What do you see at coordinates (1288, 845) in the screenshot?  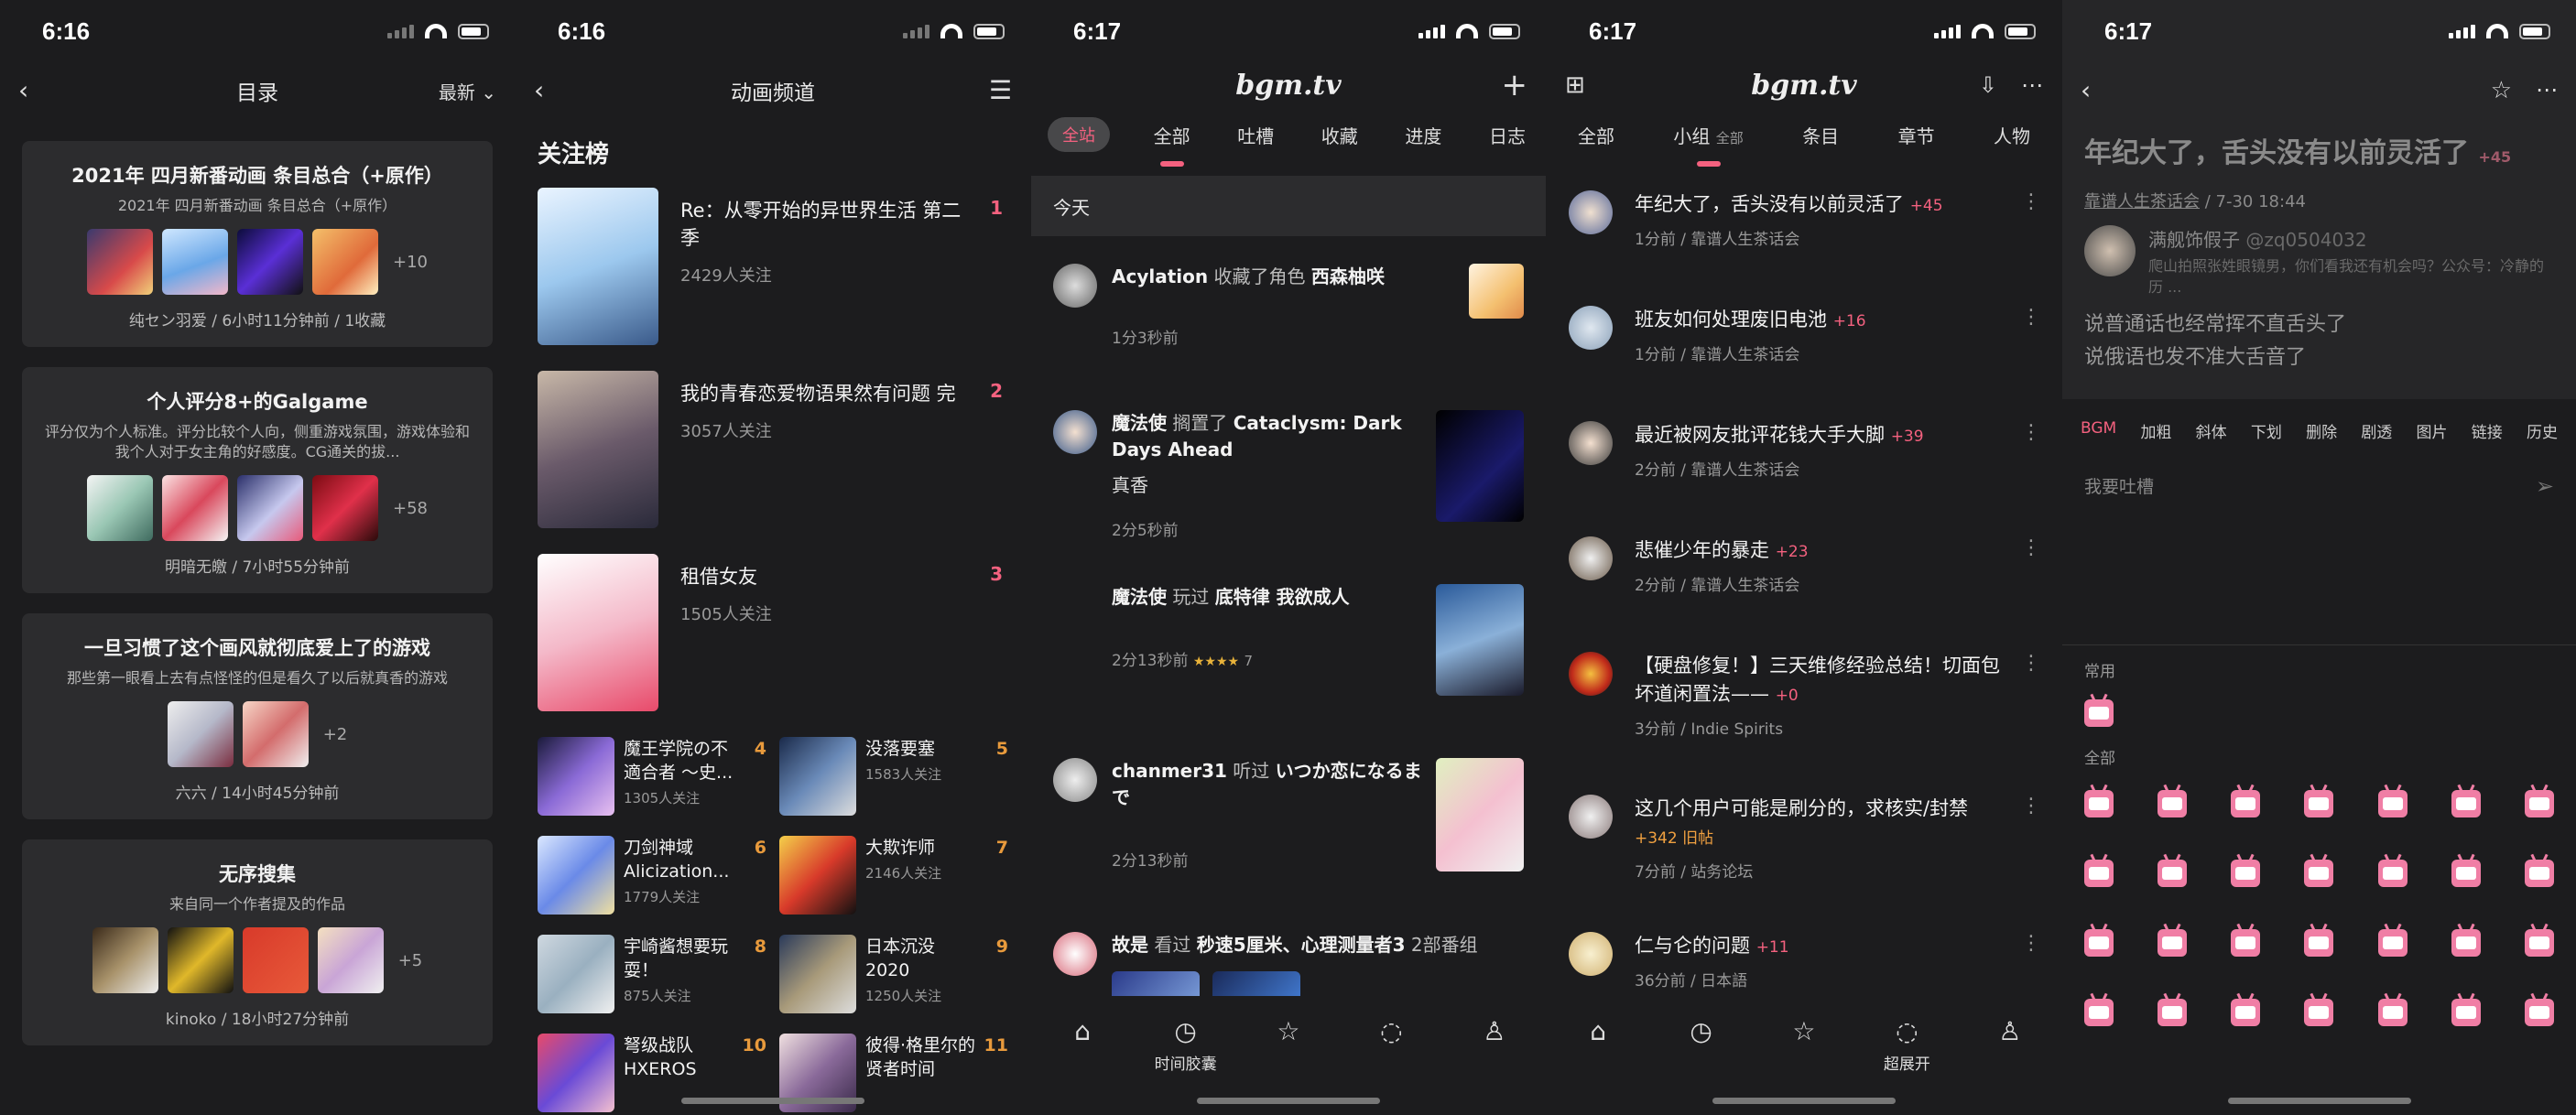 I see `feed-item: chanmer31 听过 いつか恋になるまで 2分13秒前` at bounding box center [1288, 845].